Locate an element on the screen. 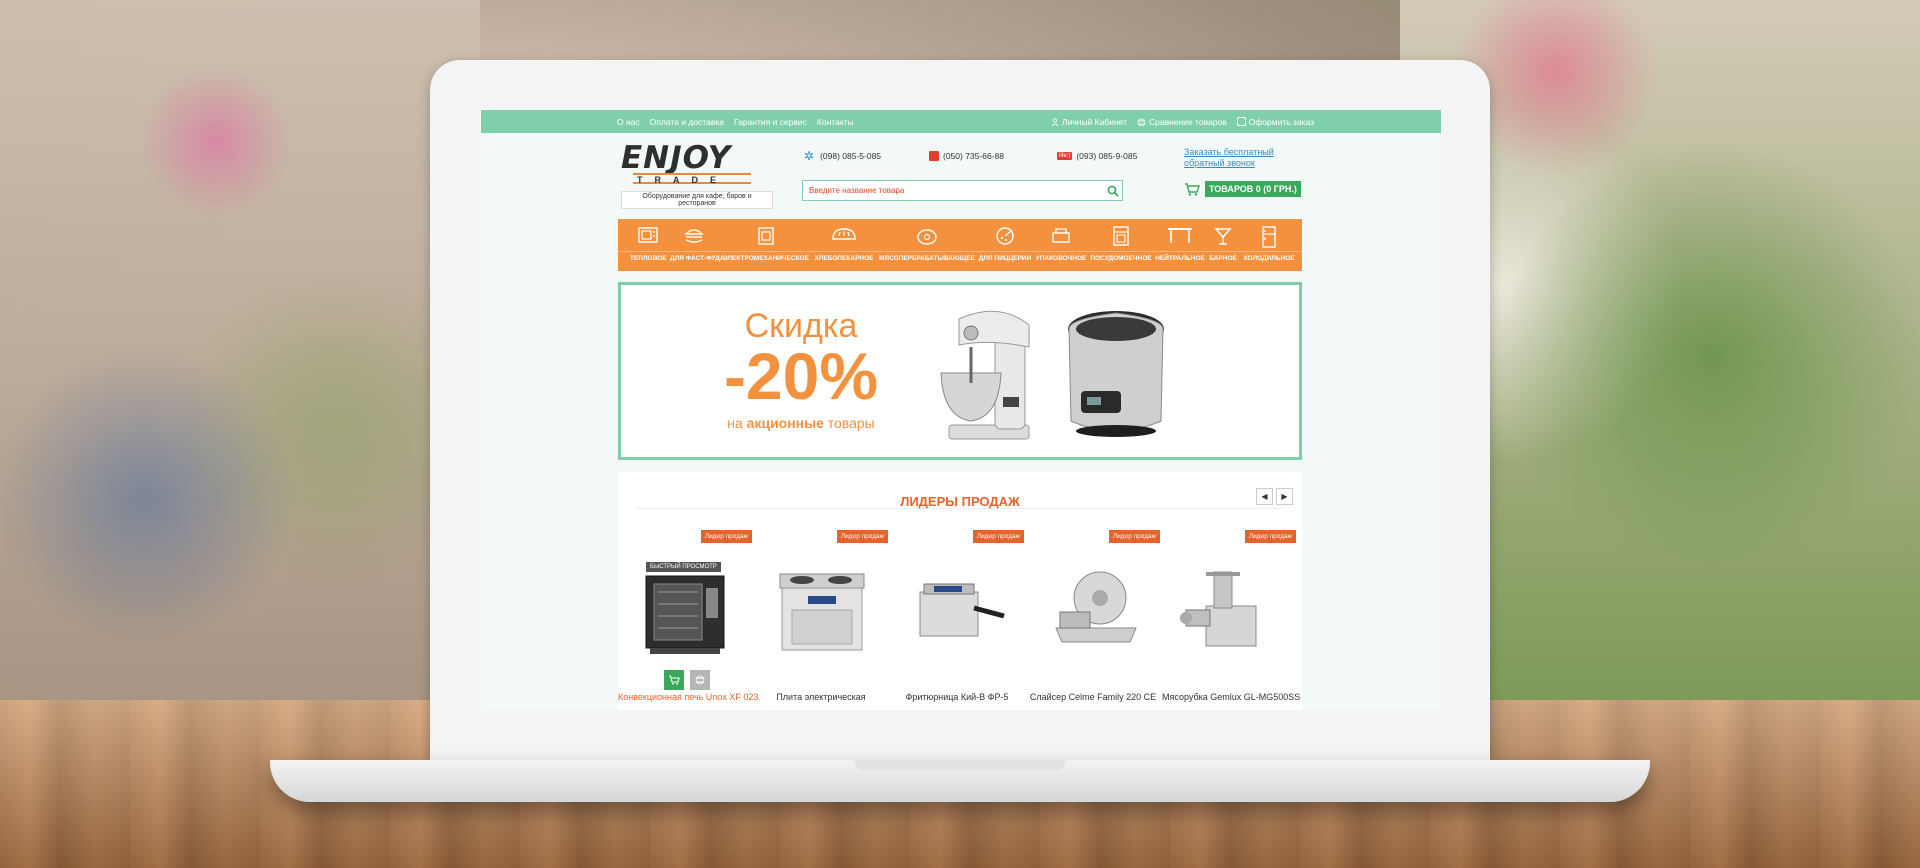 The width and height of the screenshot is (1920, 868). compare-link: Сравнение товаров is located at coordinates (1182, 122).